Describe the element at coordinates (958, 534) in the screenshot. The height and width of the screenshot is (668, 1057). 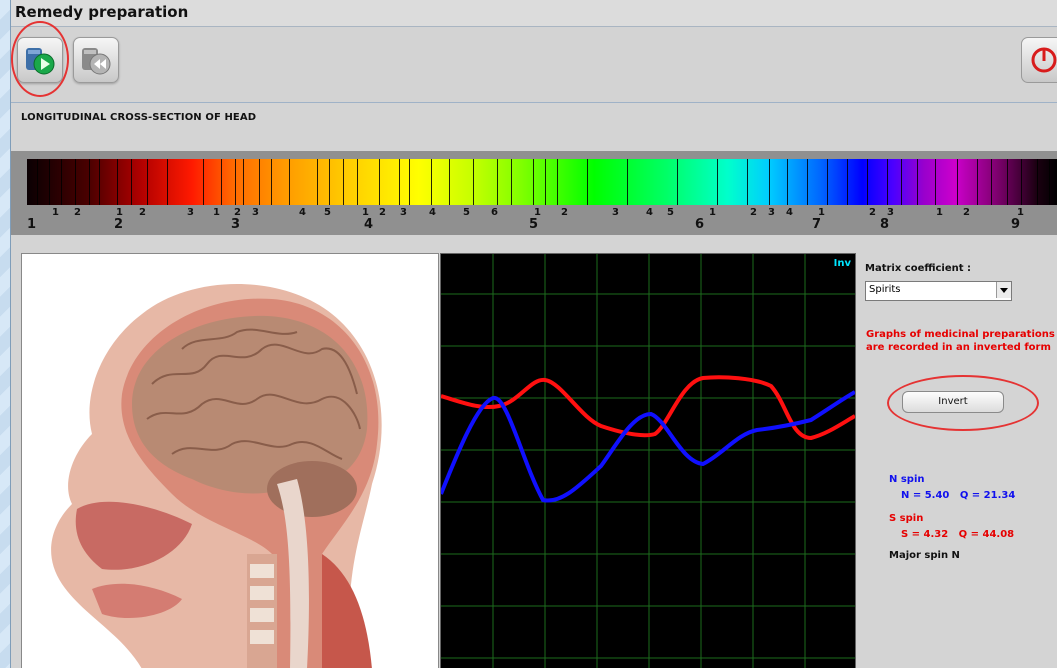
I see `s-spin-values: S = 4.32 Q = 44.08` at that location.